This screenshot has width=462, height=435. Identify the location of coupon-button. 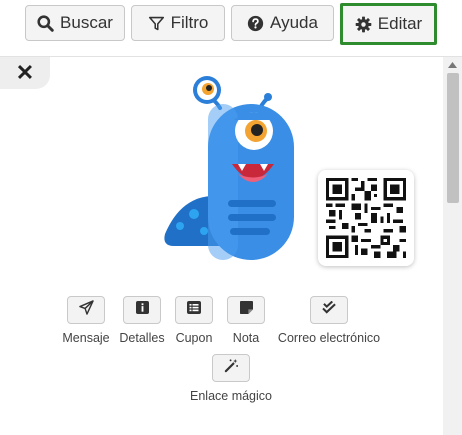
(194, 310).